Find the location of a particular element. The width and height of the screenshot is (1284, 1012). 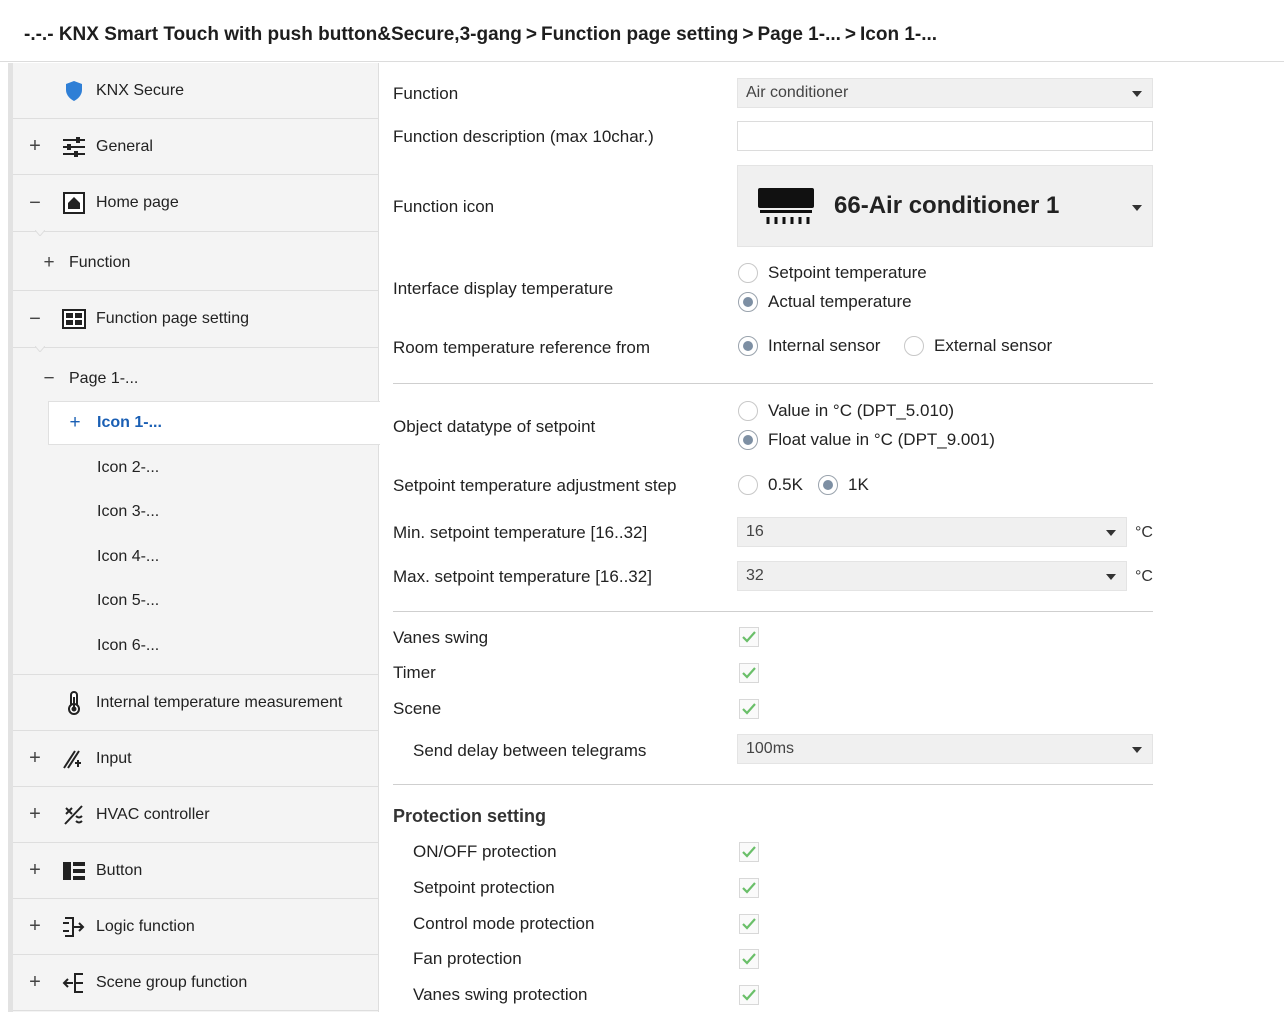

sidebar-item-label: HVAC controller is located at coordinates (153, 814).